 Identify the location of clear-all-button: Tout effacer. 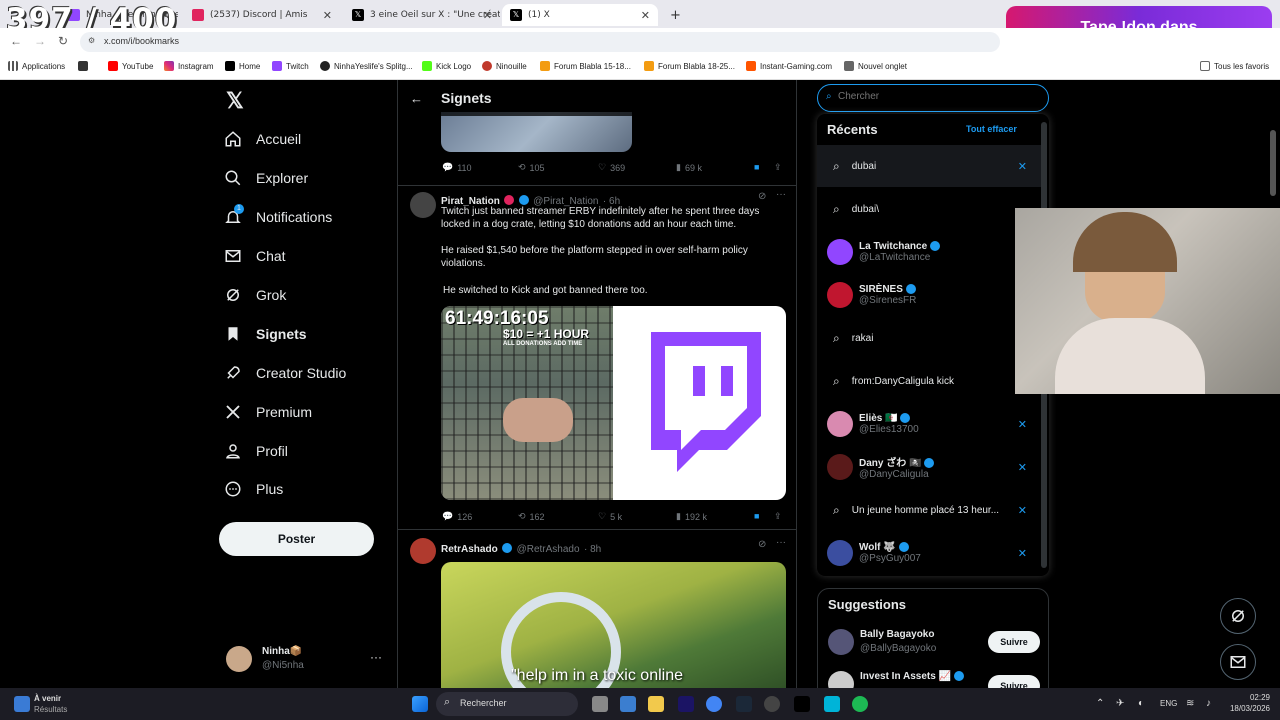
(991, 129).